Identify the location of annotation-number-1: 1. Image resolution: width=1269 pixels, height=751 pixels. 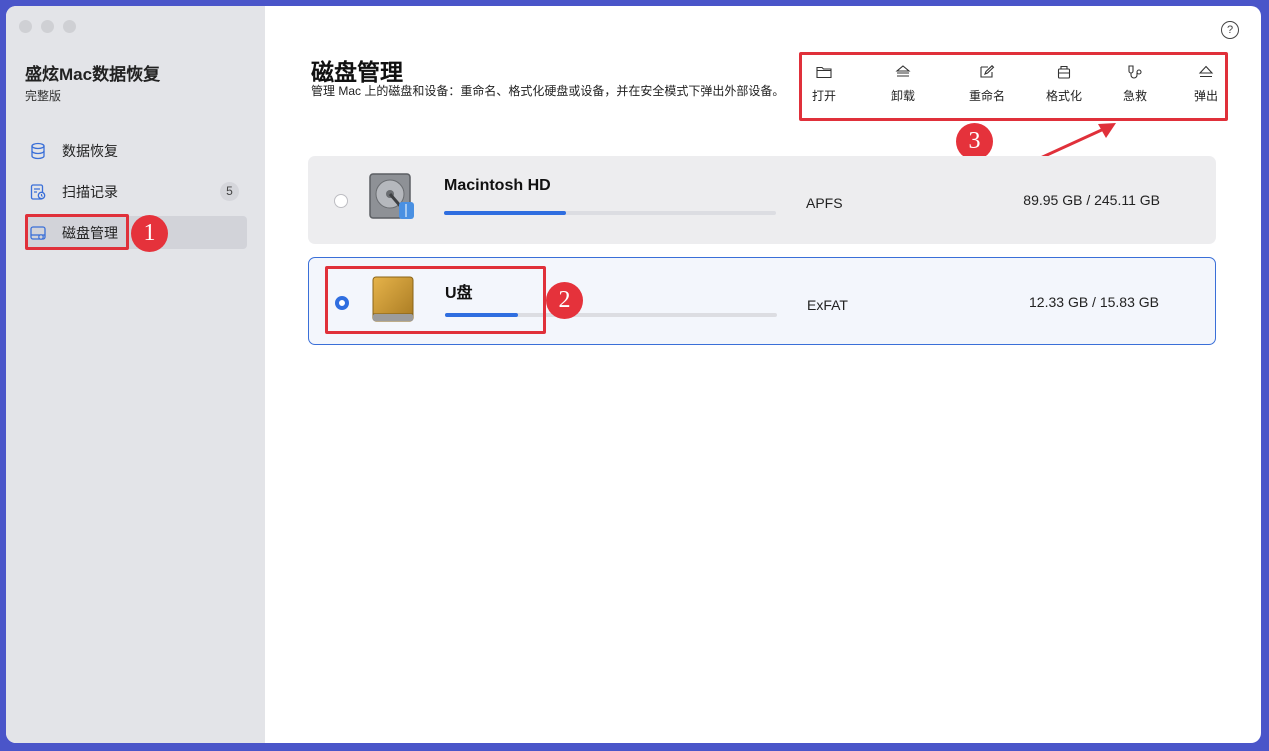
(149, 233).